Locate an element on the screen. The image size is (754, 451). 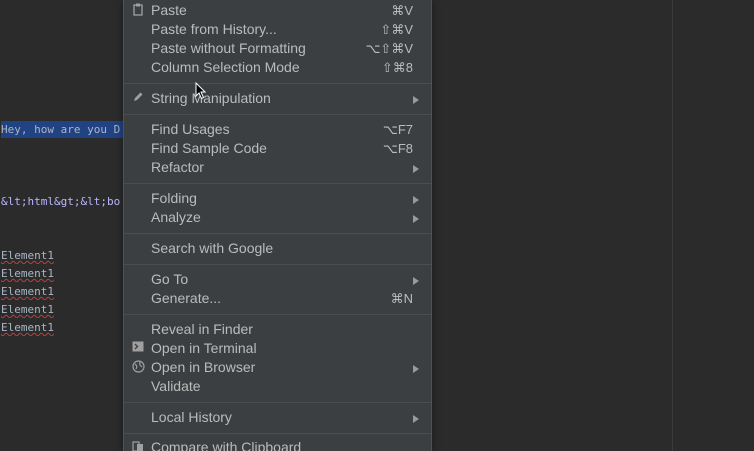
terminal-icon is located at coordinates (138, 348).